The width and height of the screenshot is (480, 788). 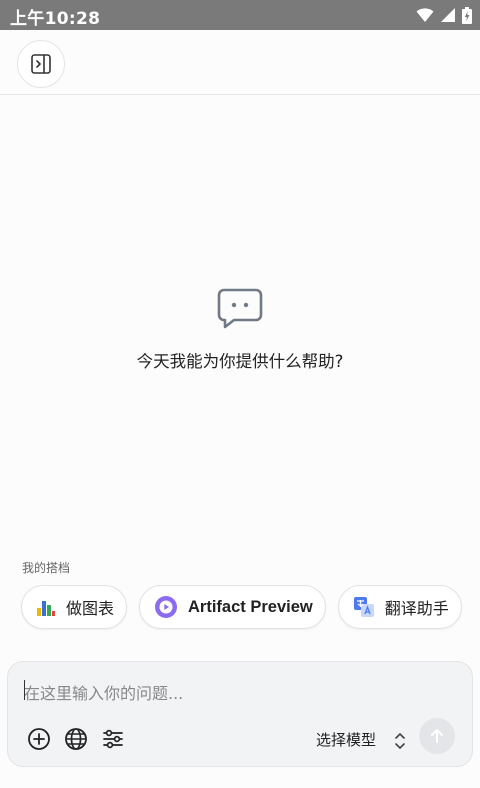 I want to click on partner-chip-label: 翻译助手, so click(x=416, y=608).